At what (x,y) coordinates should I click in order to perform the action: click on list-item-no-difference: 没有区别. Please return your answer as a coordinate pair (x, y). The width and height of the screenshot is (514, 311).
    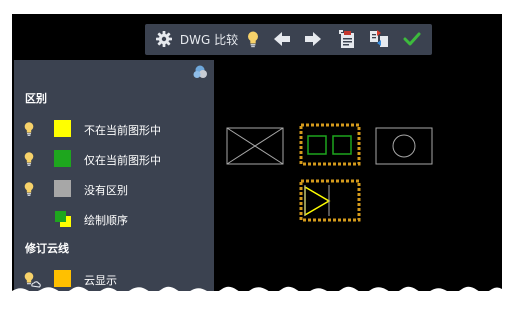
    Looking at the image, I should click on (114, 189).